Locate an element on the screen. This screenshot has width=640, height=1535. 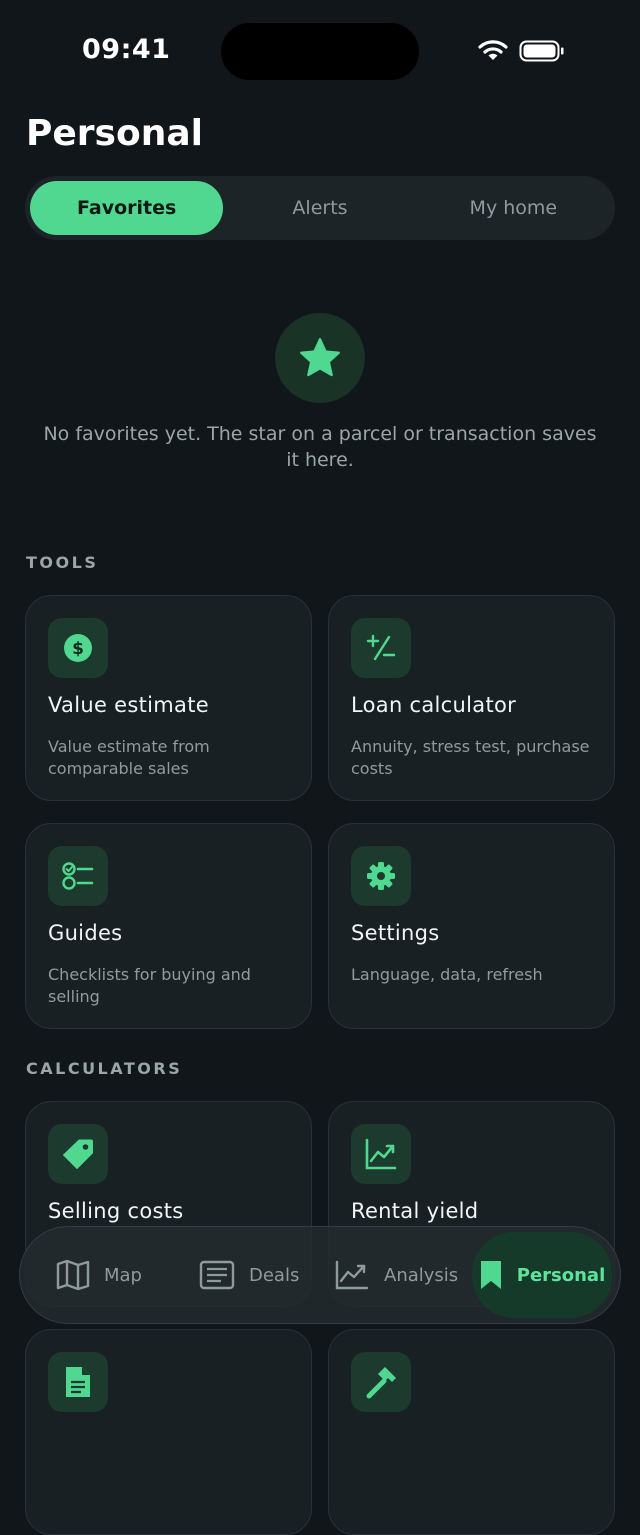
card-description: Checklists for buying and selling is located at coordinates (149, 985).